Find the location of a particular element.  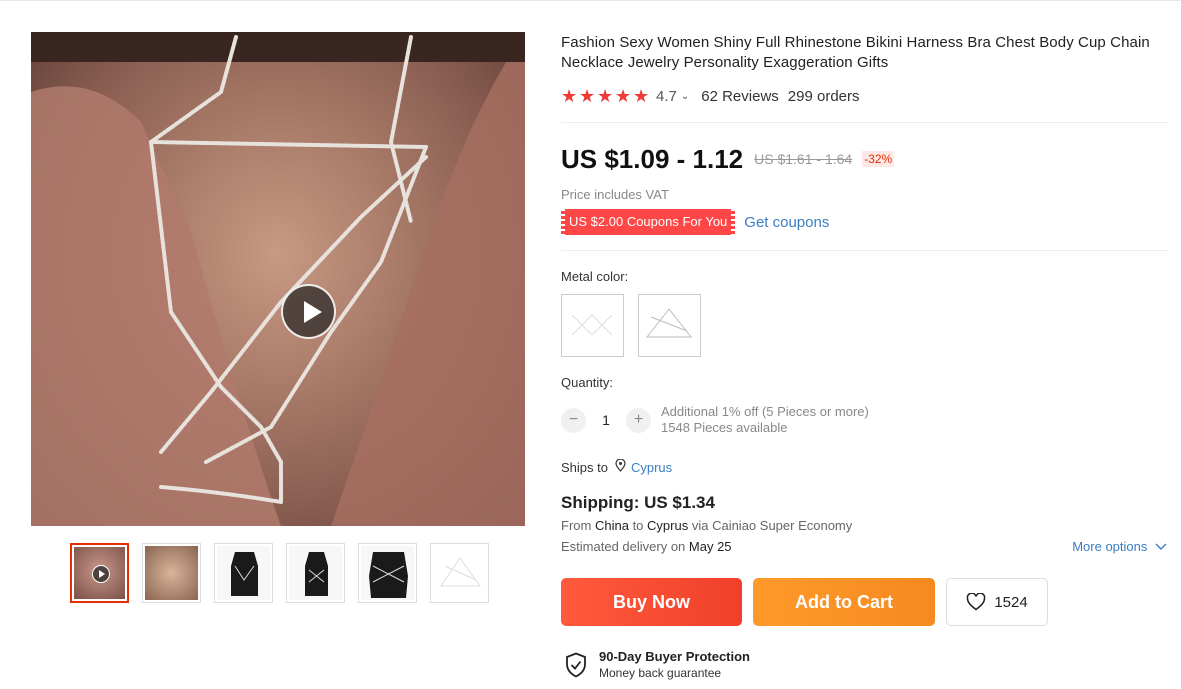

shield-check-icon is located at coordinates (576, 665).